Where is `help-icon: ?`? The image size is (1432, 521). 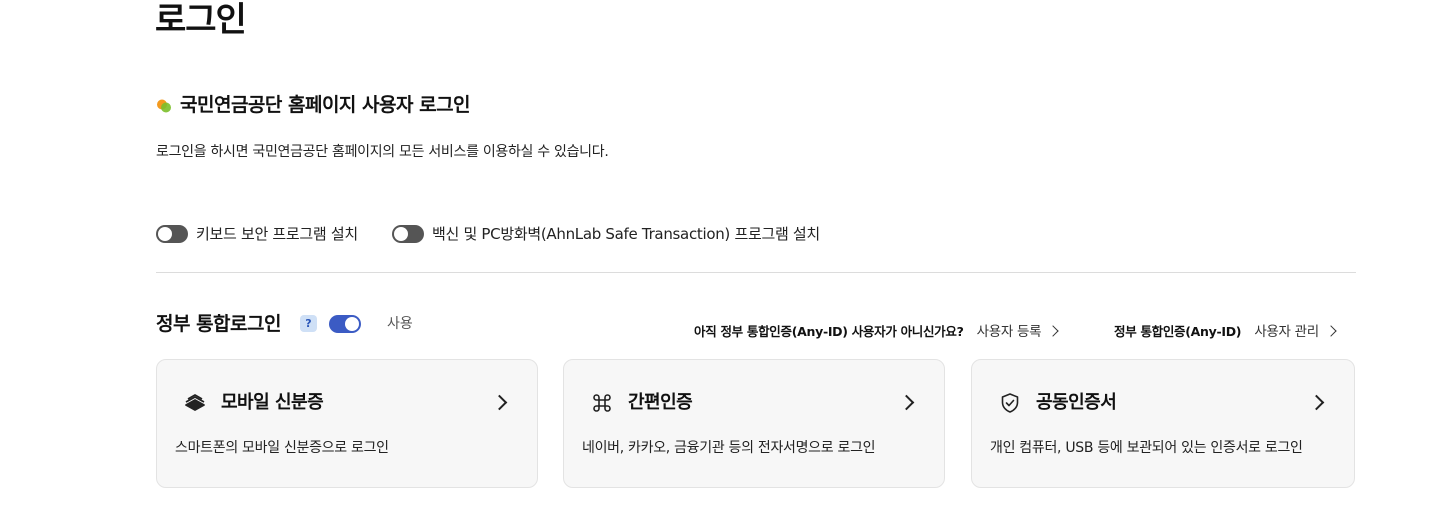 help-icon: ? is located at coordinates (308, 323).